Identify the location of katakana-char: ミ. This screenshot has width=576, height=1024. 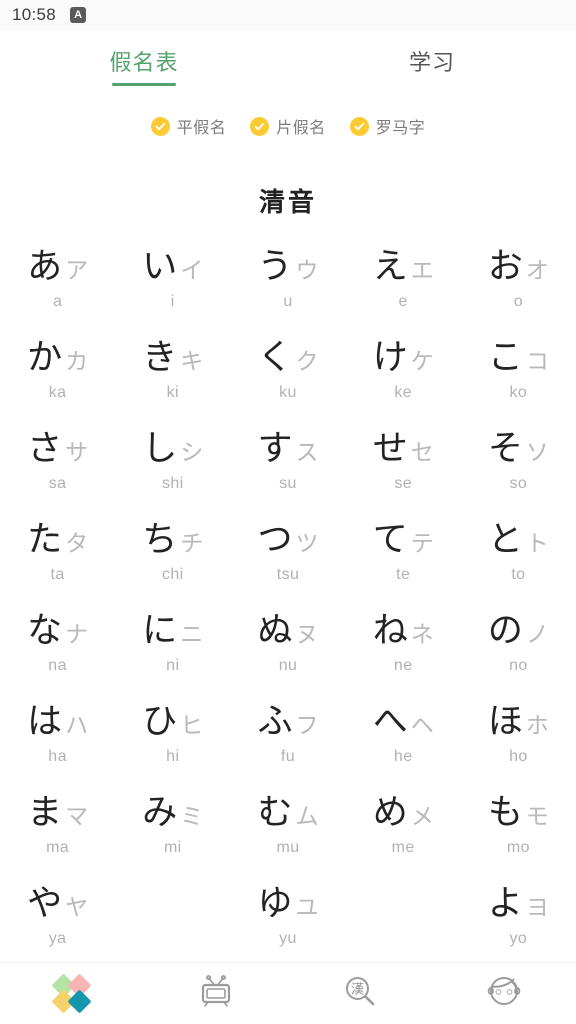
(192, 816).